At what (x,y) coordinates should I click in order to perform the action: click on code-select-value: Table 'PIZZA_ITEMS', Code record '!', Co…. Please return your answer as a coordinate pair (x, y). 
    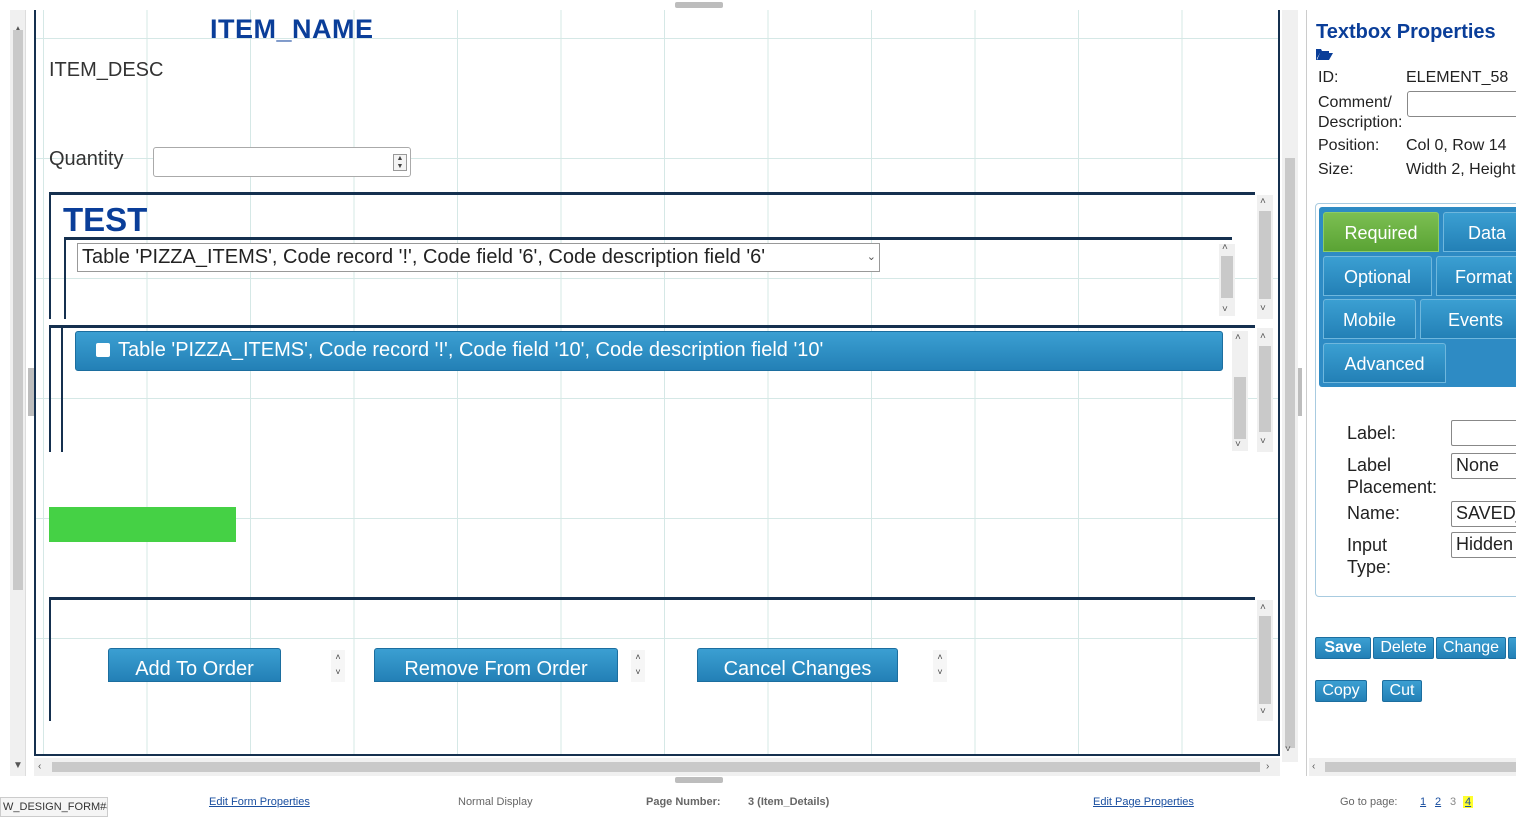
    Looking at the image, I should click on (424, 257).